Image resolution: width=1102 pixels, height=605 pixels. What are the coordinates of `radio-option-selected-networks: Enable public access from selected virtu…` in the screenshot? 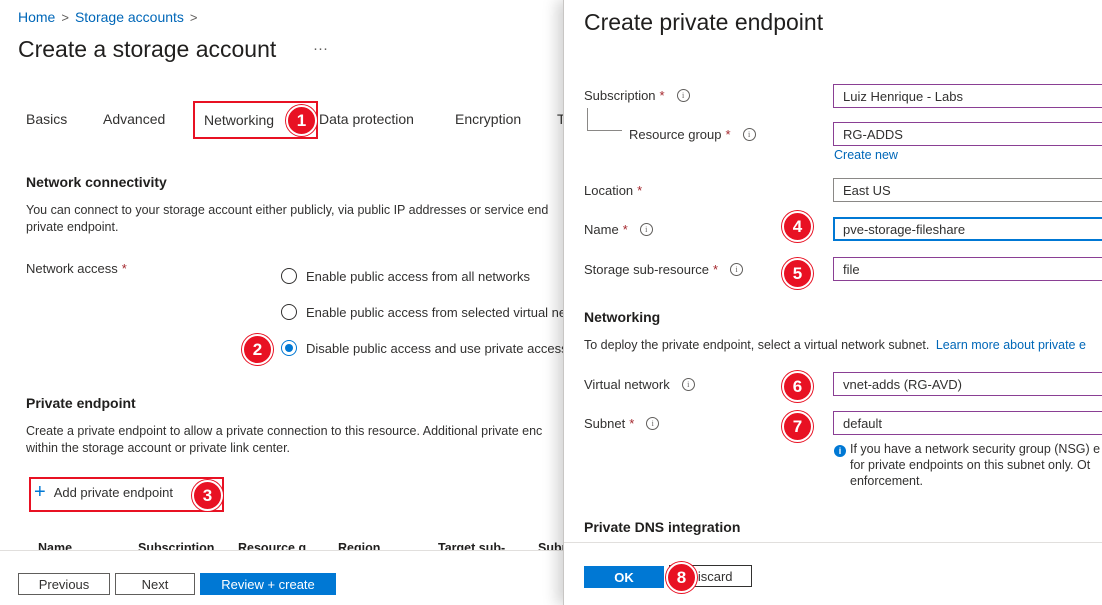 It's located at (422, 312).